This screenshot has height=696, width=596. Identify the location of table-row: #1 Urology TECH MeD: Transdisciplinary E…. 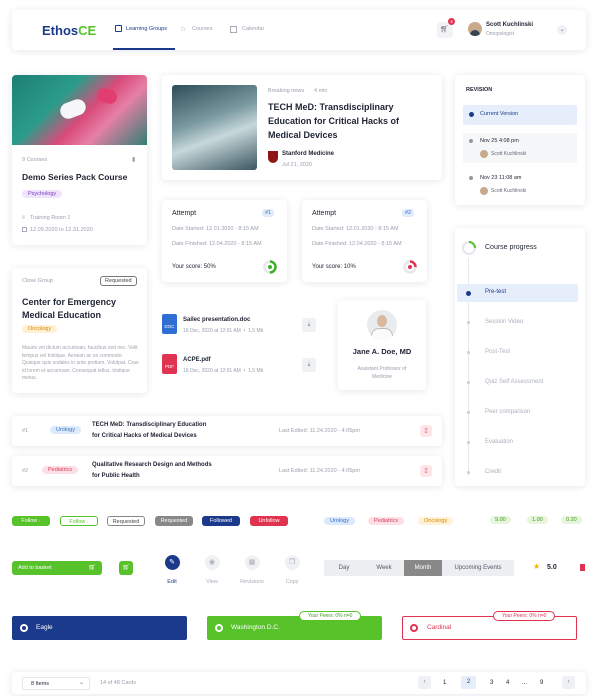
(227, 431).